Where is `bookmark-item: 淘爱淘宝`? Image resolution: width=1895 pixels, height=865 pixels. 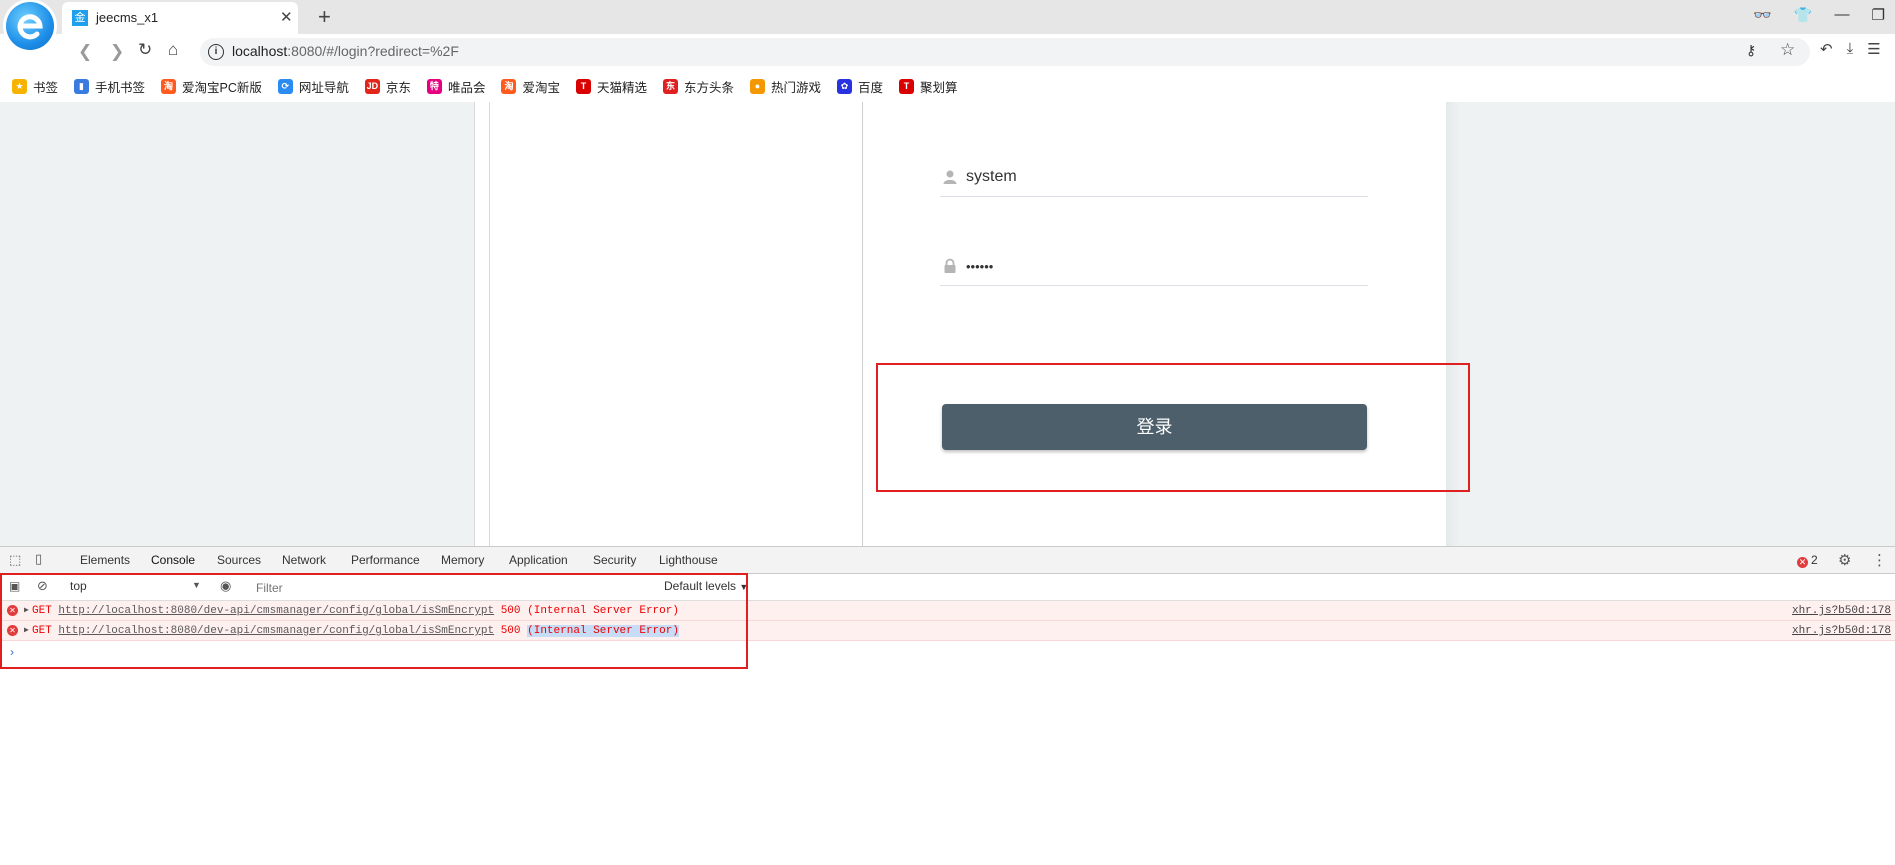 bookmark-item: 淘爱淘宝 is located at coordinates (530, 86).